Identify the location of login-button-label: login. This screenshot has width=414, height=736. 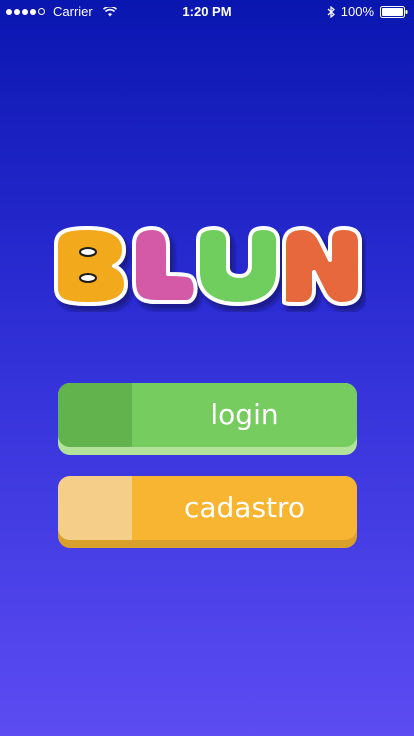
(244, 414).